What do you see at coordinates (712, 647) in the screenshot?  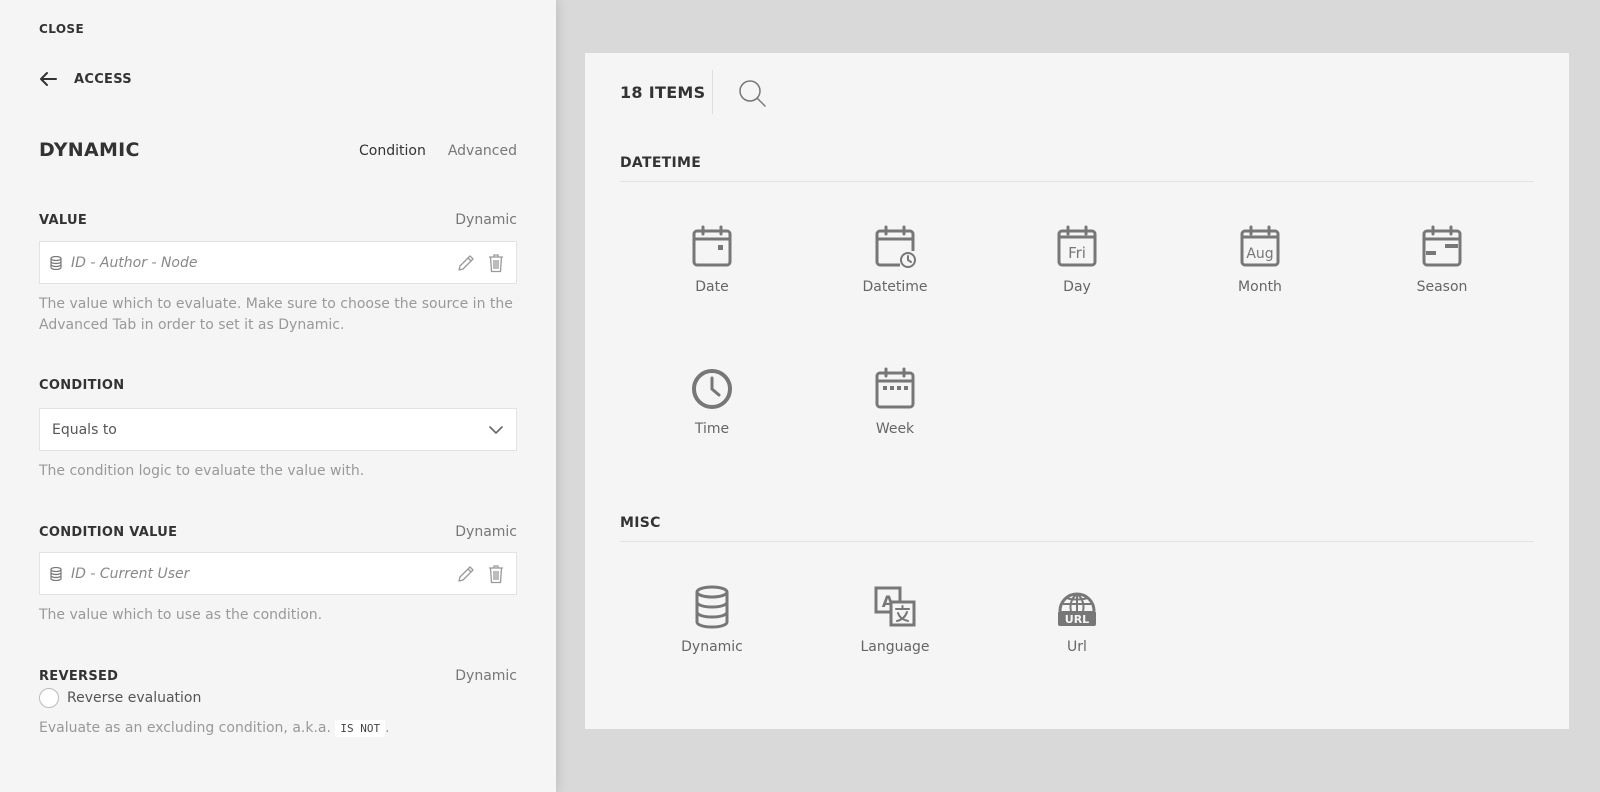 I see `item-label: Dynamic` at bounding box center [712, 647].